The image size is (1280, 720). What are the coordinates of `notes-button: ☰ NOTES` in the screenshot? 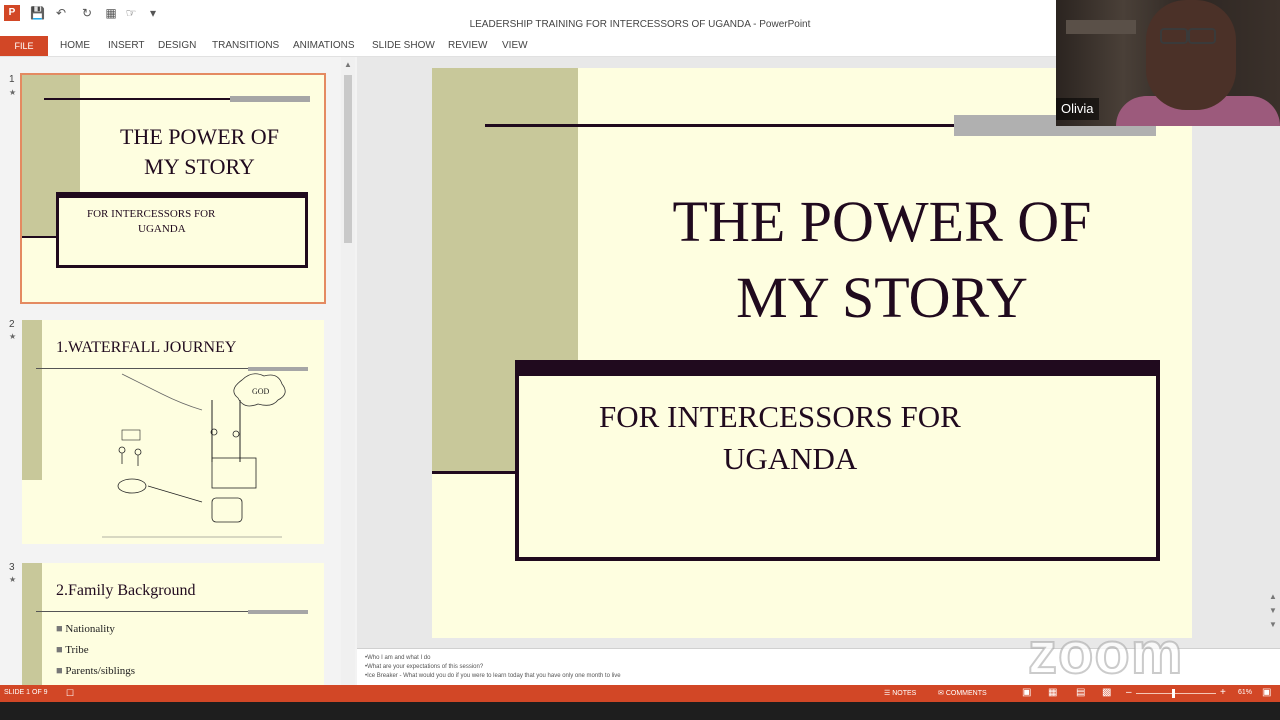 It's located at (900, 693).